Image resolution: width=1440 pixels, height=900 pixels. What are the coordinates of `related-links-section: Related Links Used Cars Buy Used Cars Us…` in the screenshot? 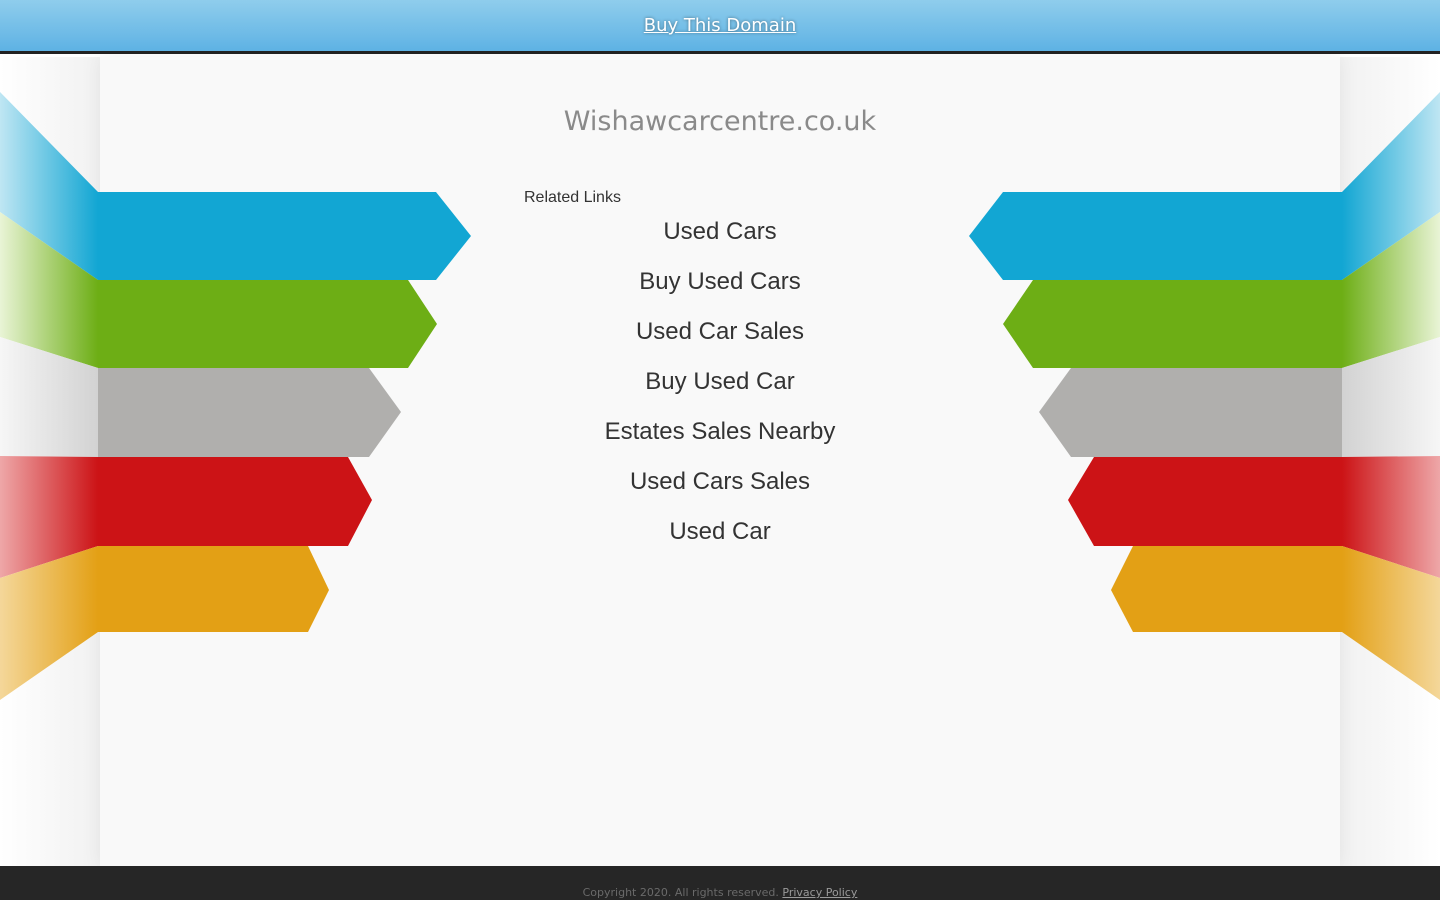 It's located at (720, 376).